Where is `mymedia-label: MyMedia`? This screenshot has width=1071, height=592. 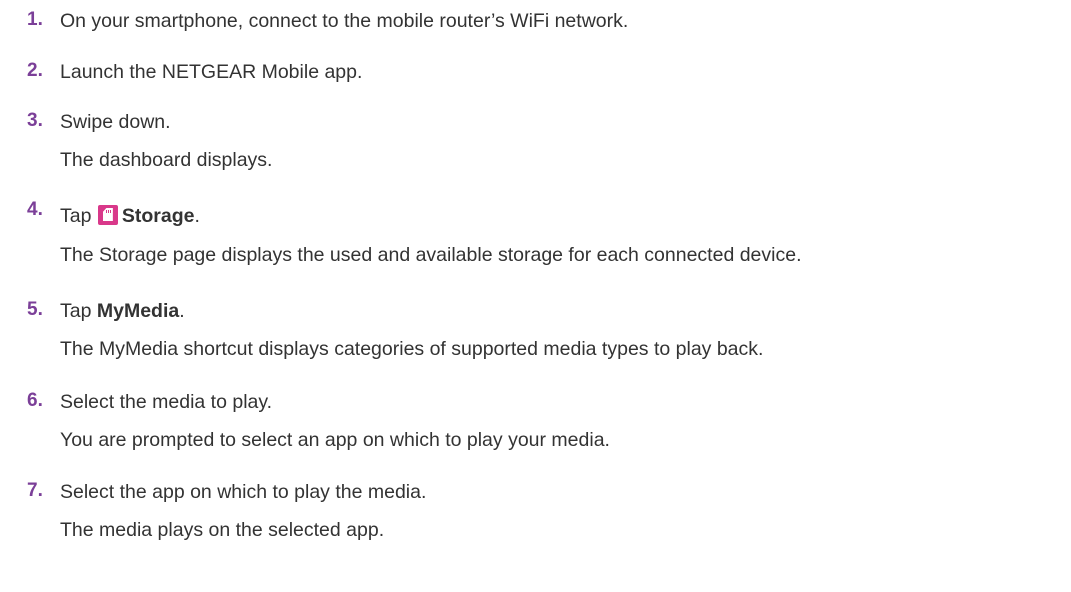
mymedia-label: MyMedia is located at coordinates (138, 311).